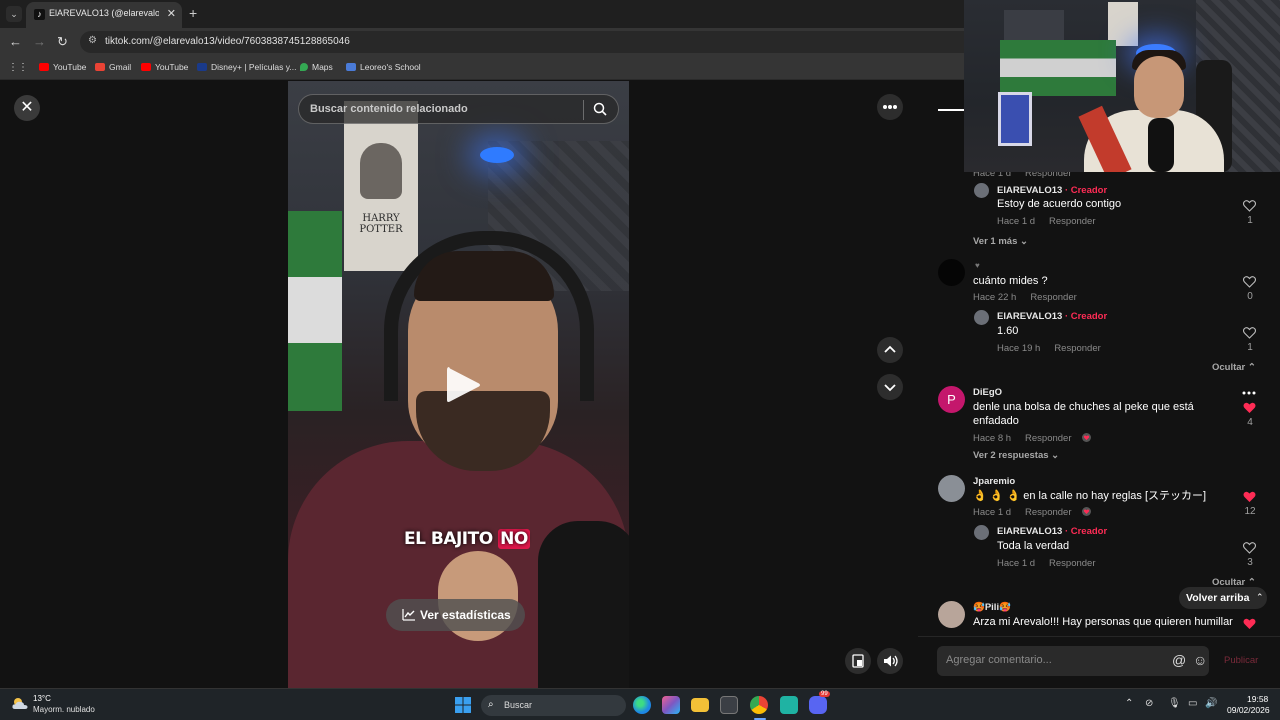  I want to click on like-count: 12, so click(1250, 511).